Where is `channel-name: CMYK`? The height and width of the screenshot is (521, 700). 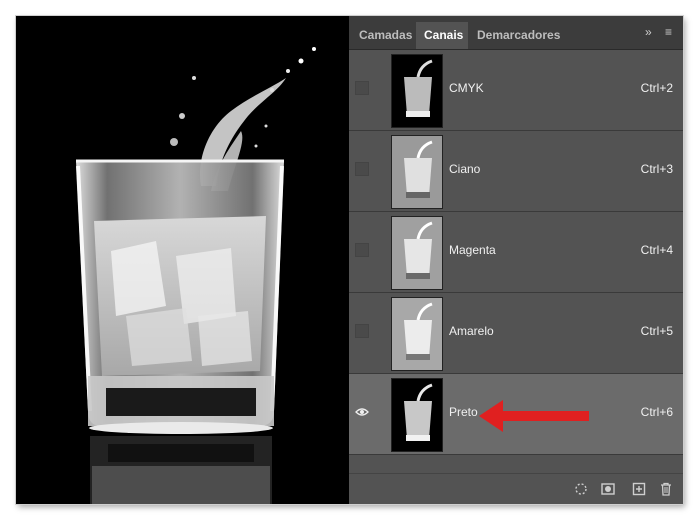 channel-name: CMYK is located at coordinates (466, 88).